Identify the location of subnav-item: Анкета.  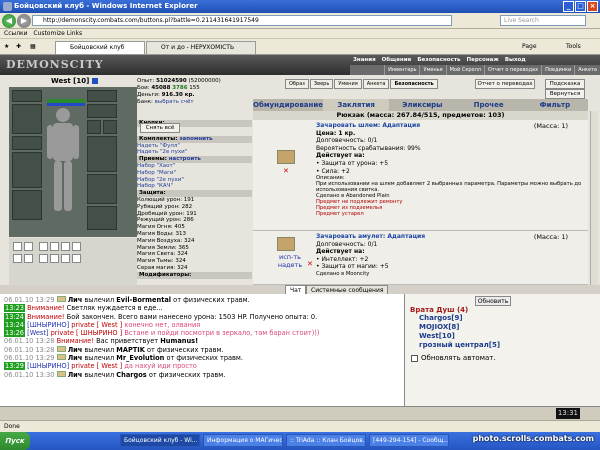
(587, 70).